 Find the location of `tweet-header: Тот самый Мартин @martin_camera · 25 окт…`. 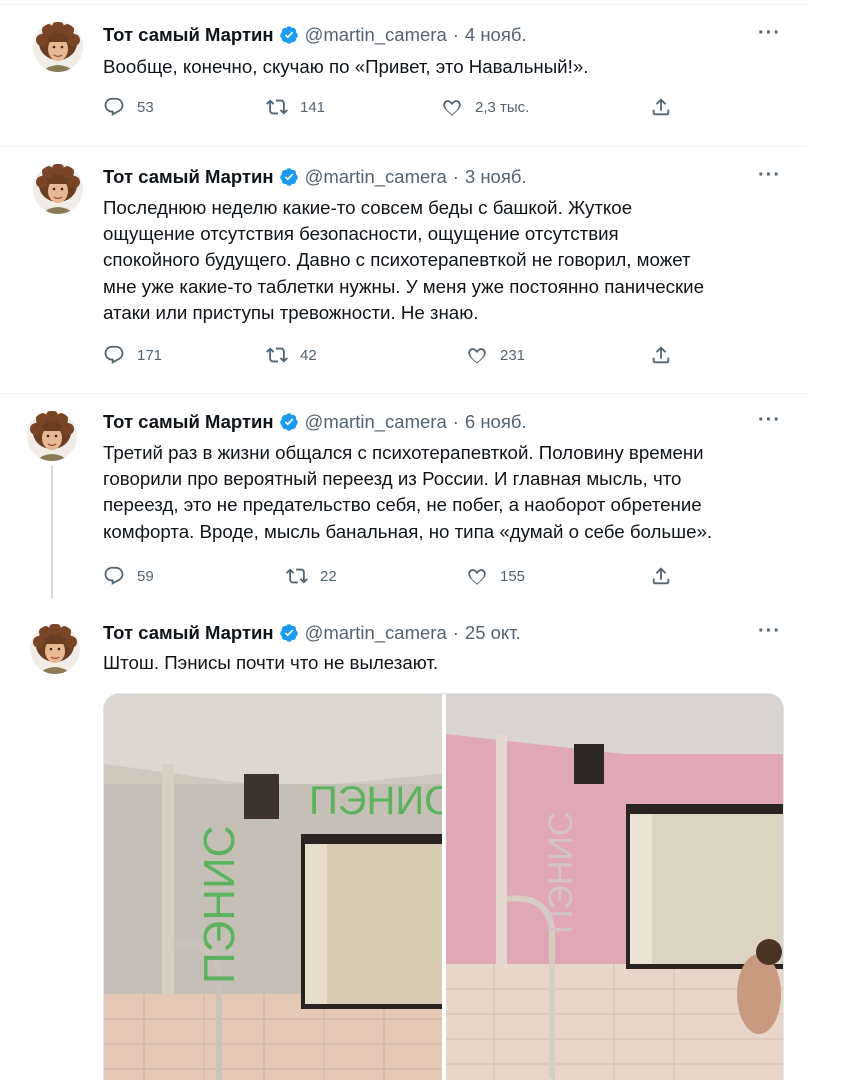

tweet-header: Тот самый Мартин @martin_camera · 25 окт… is located at coordinates (312, 633).